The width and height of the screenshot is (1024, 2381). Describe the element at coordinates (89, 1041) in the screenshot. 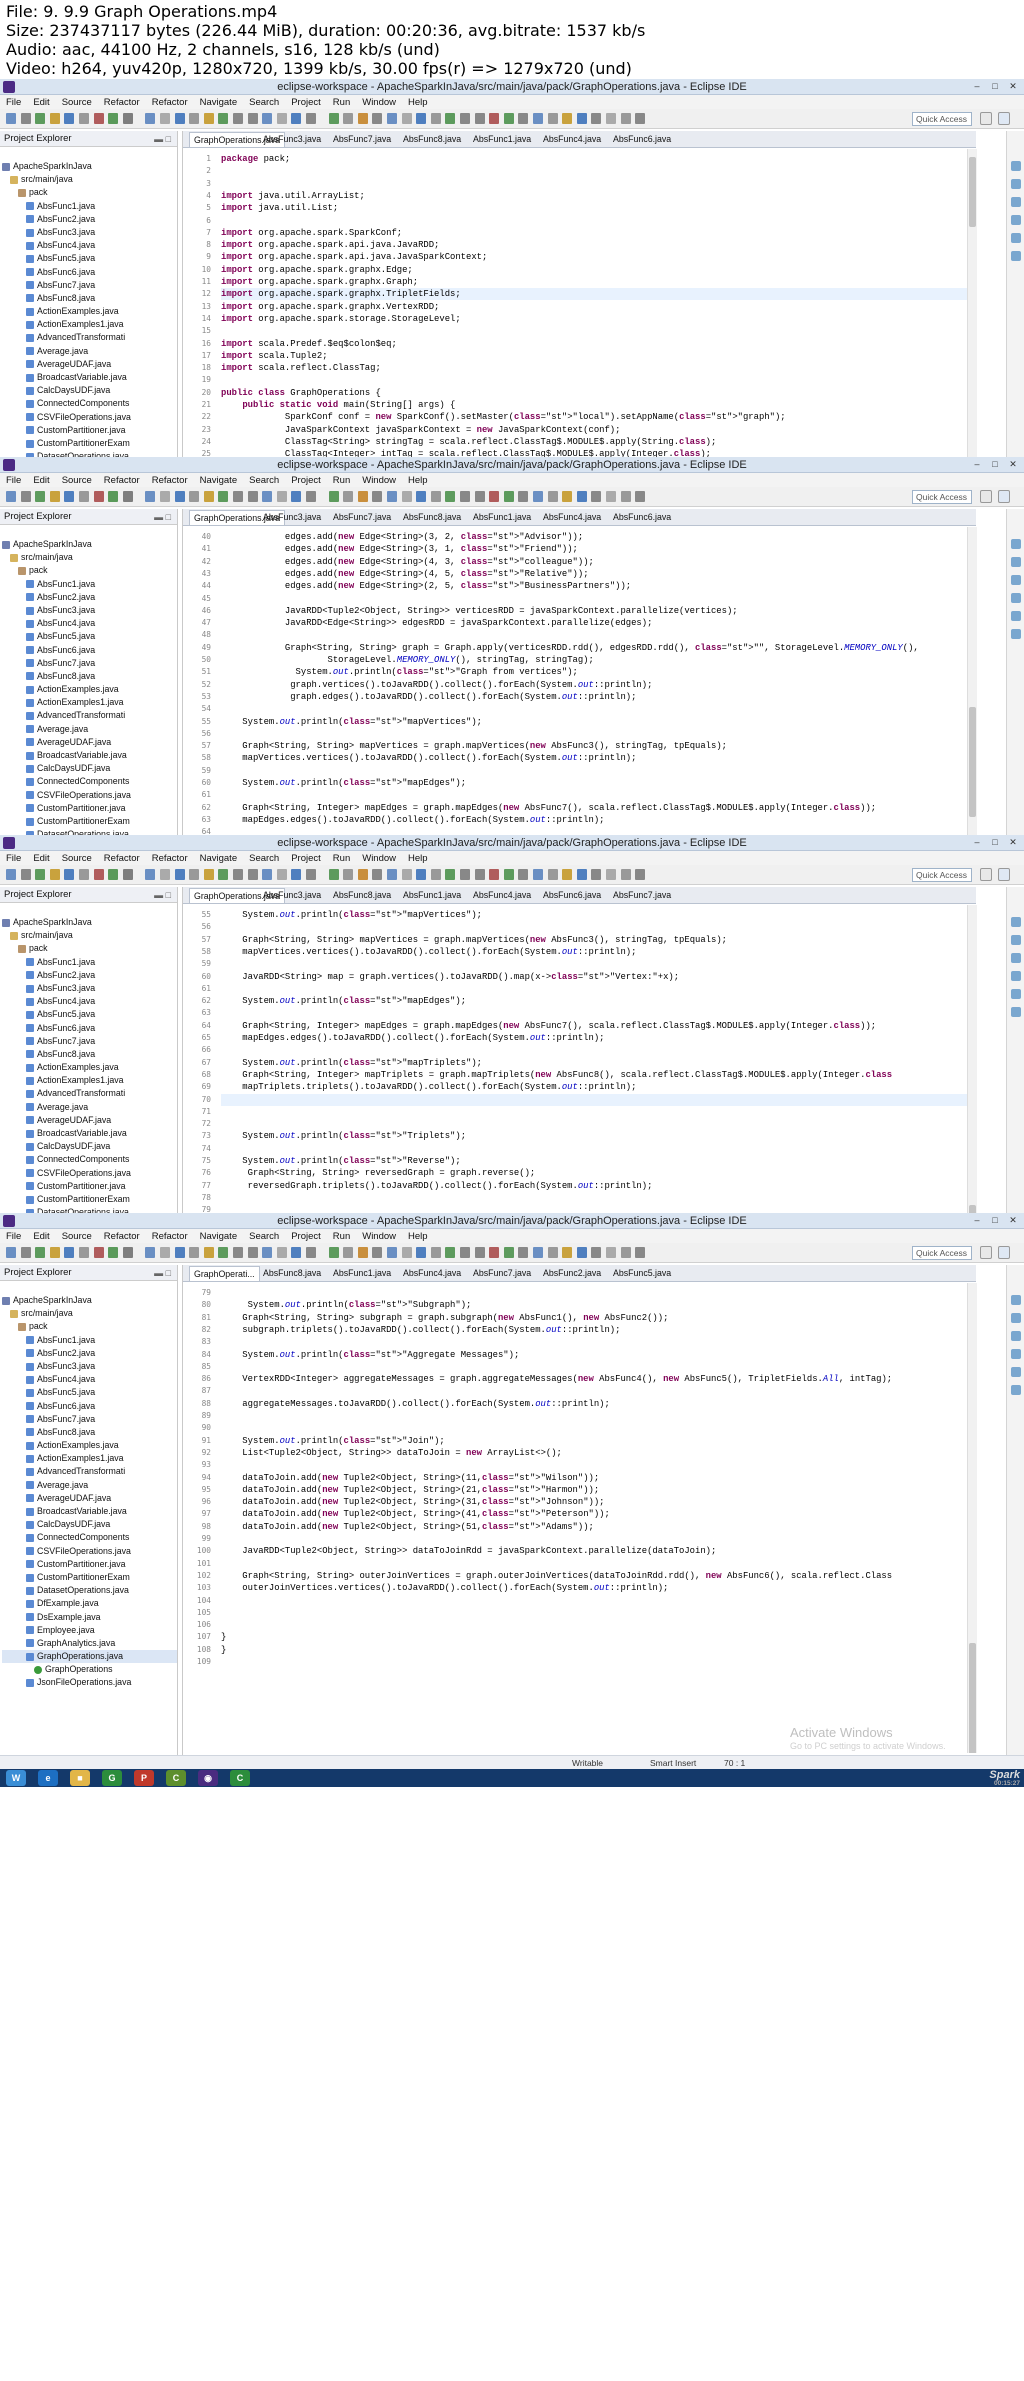

I see `tree-item: AbsFunc7.java` at that location.